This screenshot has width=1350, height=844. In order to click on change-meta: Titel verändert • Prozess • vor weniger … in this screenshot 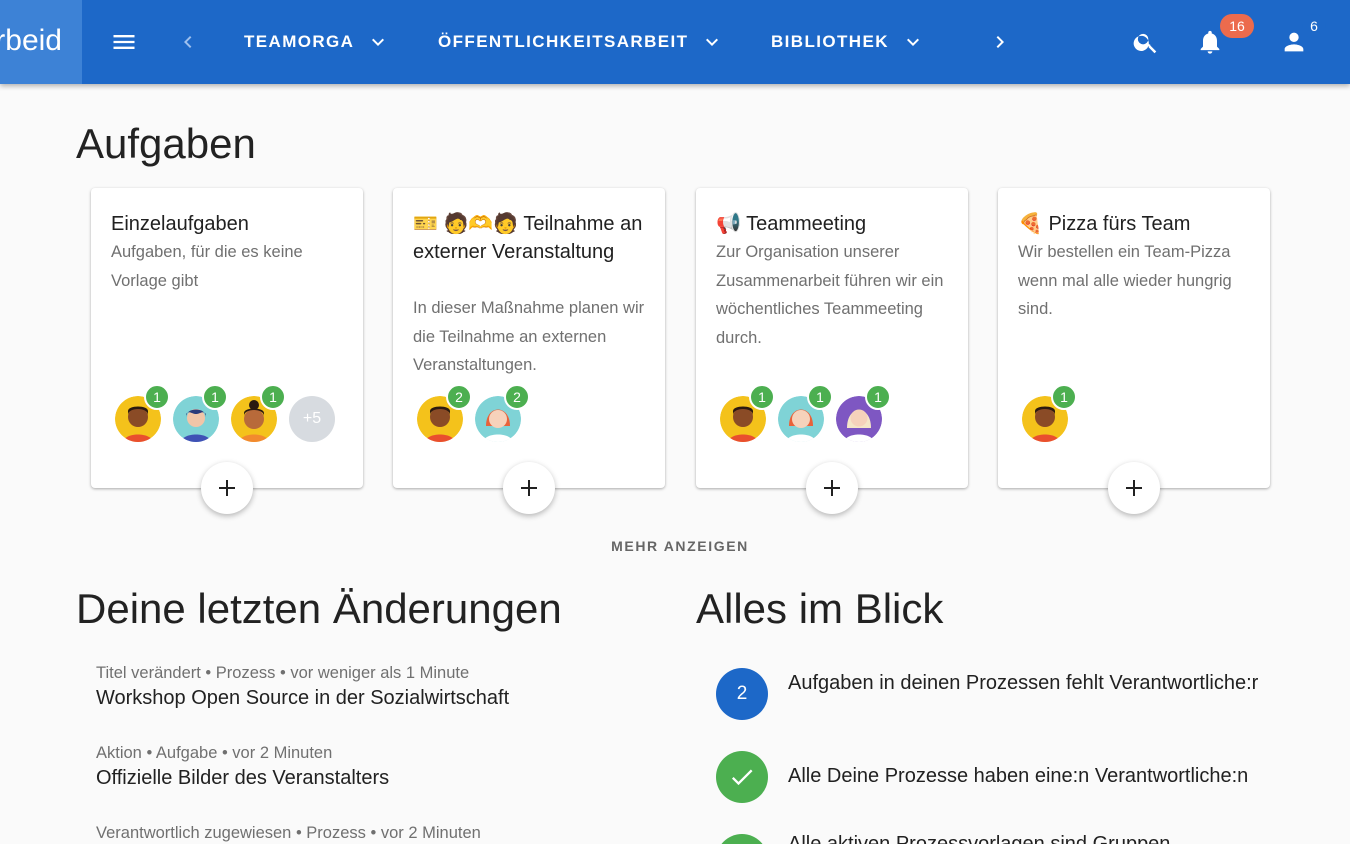, I will do `click(283, 673)`.